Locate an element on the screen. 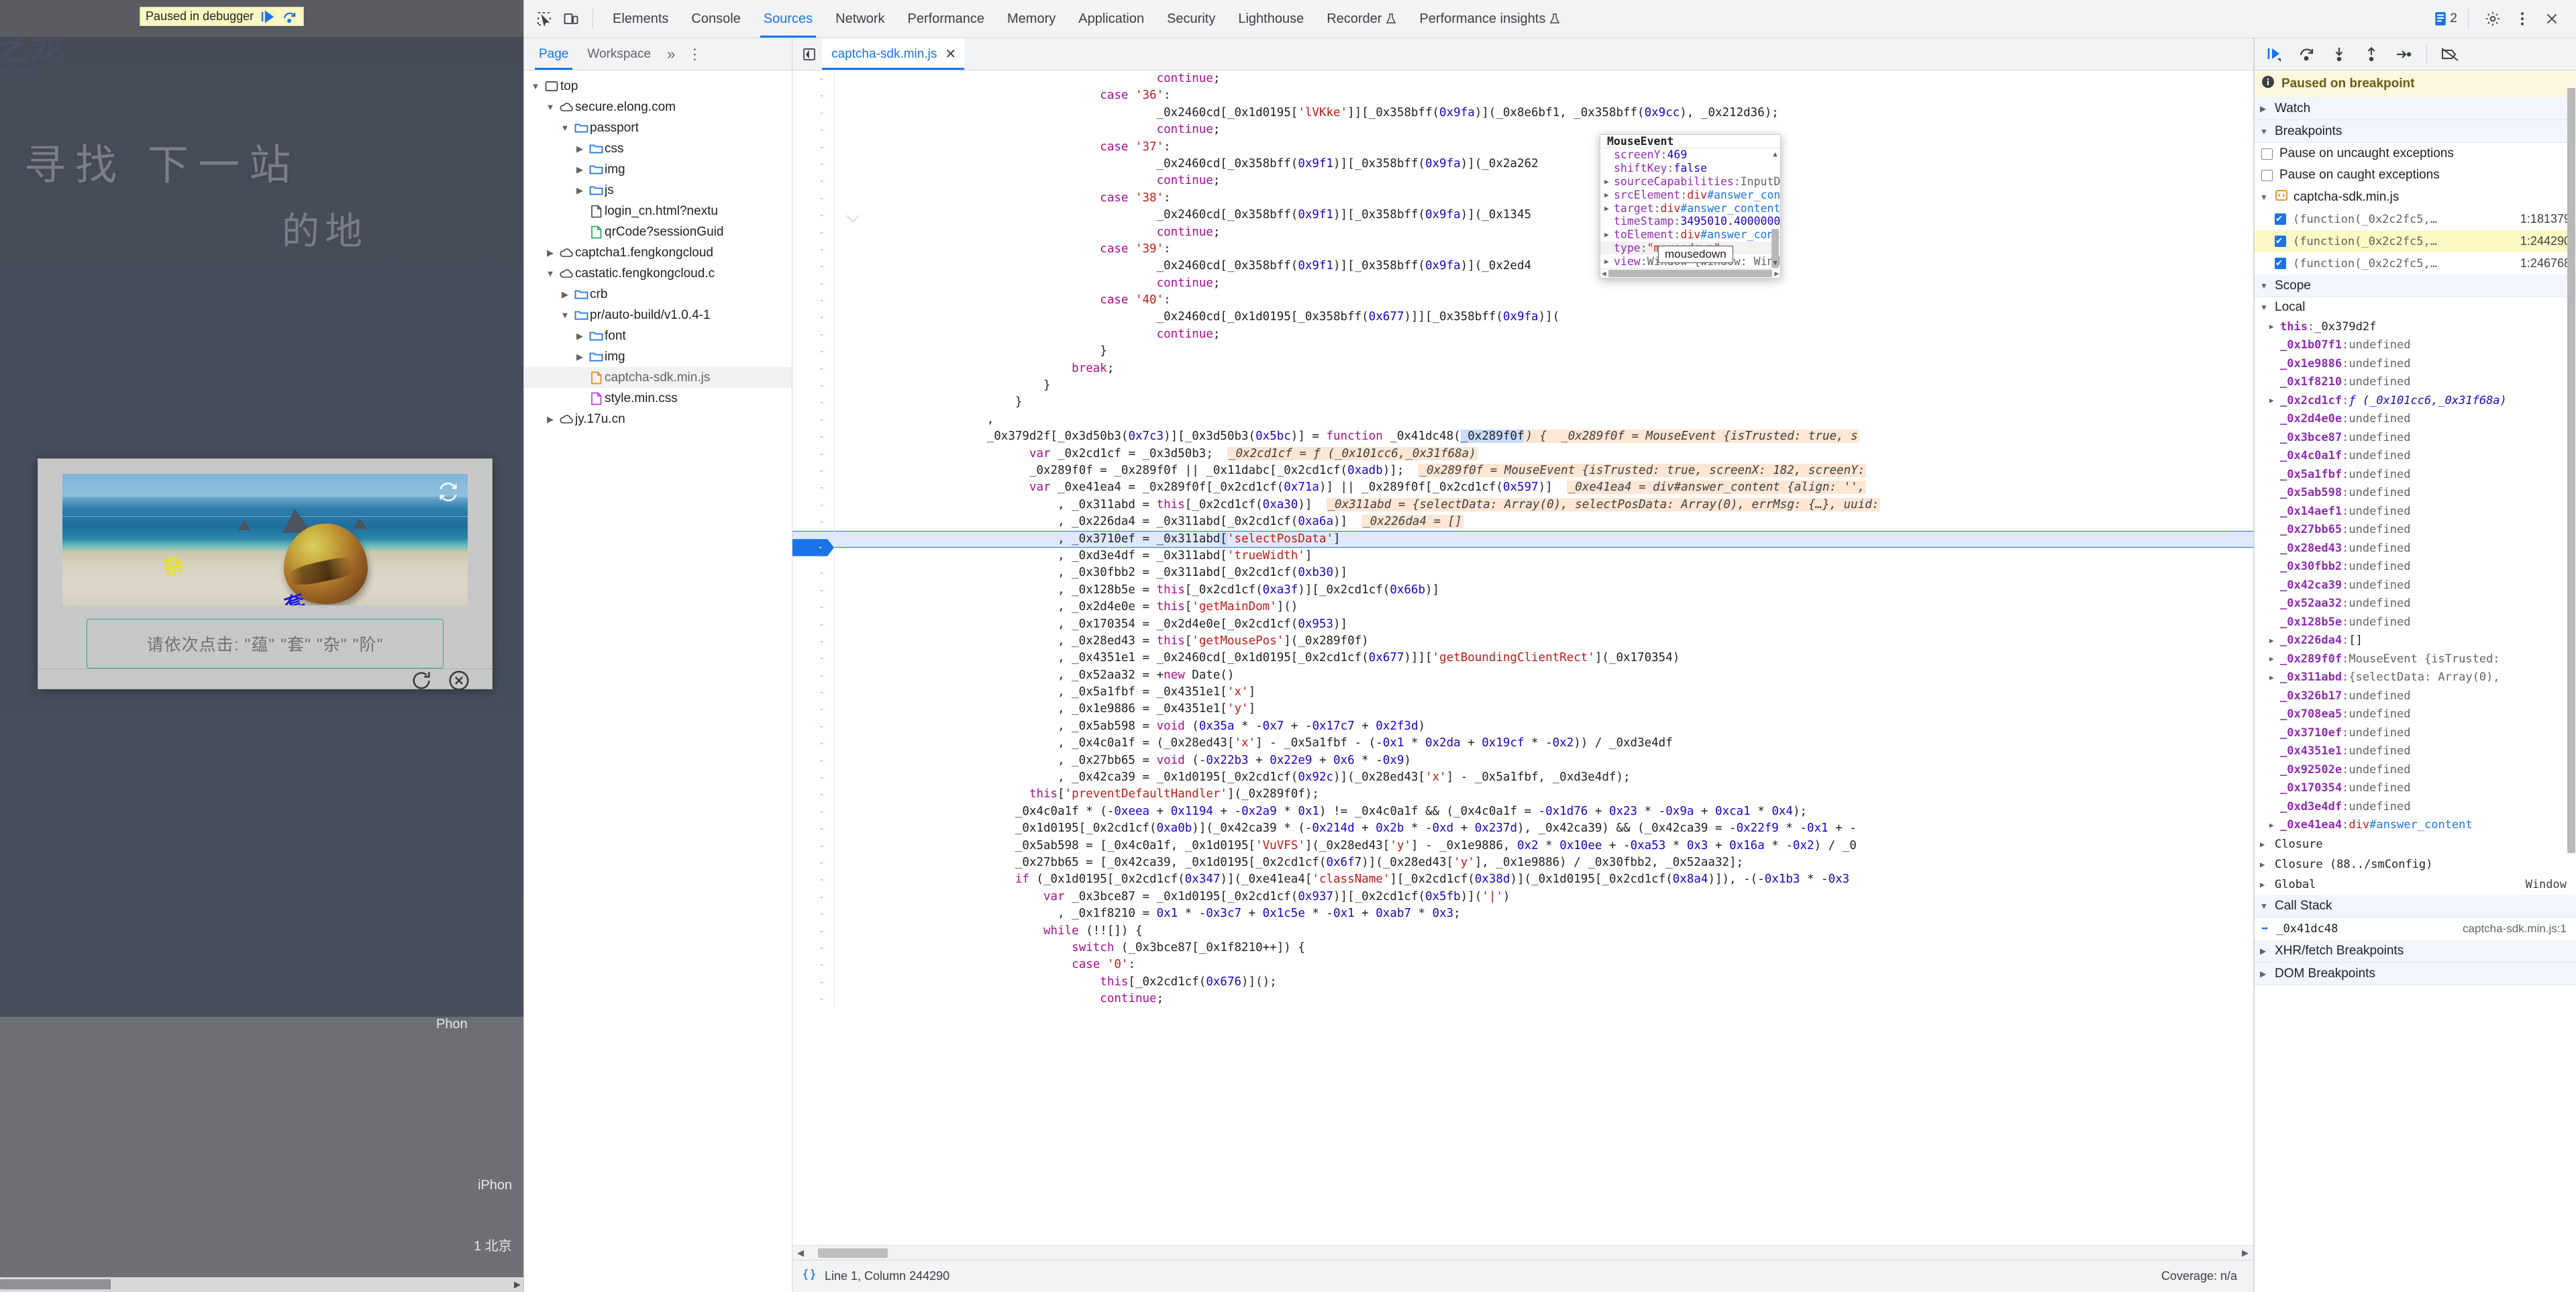 This screenshot has height=1292, width=2576. scope-variable-row: _0xd3e4df: undefined is located at coordinates (2415, 807).